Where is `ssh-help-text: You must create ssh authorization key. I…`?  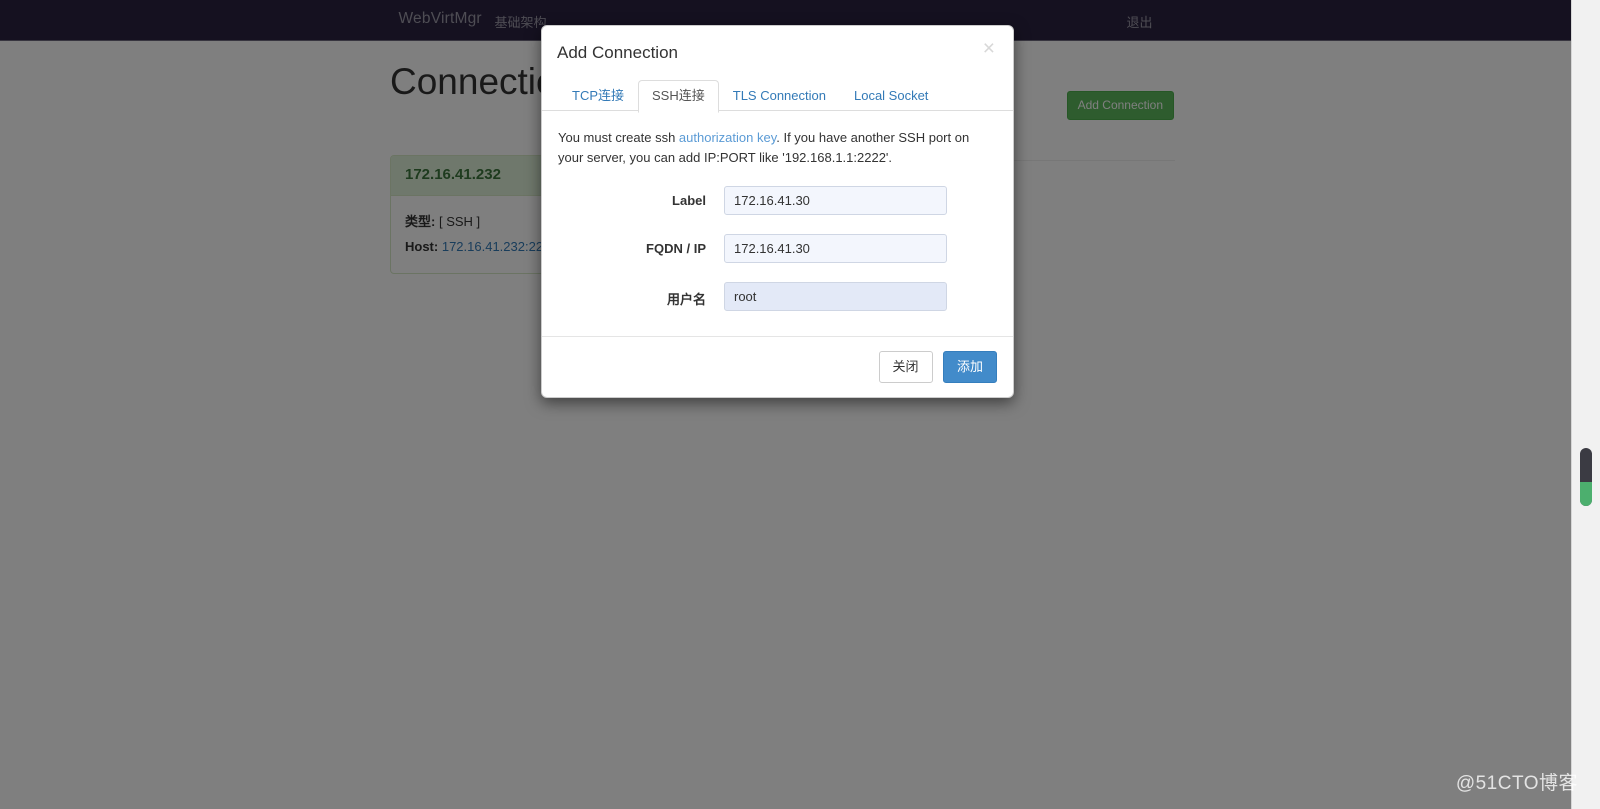 ssh-help-text: You must create ssh authorization key. I… is located at coordinates (773, 148).